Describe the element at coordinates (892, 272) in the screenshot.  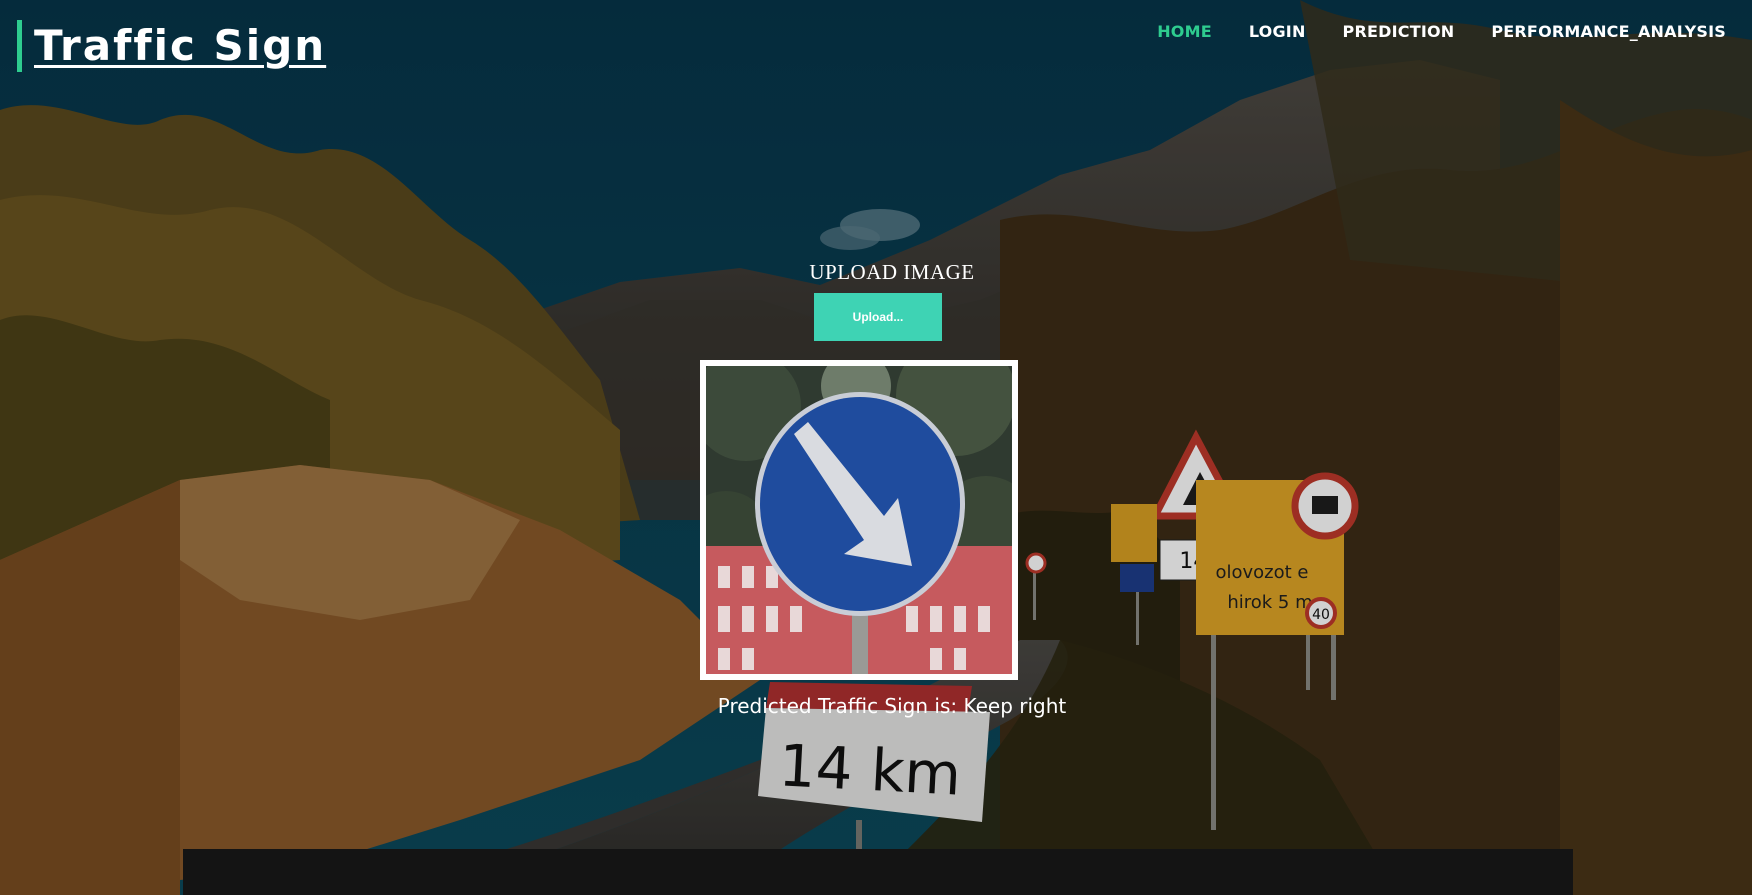
I see `upload-title: UPLOAD IMAGE` at that location.